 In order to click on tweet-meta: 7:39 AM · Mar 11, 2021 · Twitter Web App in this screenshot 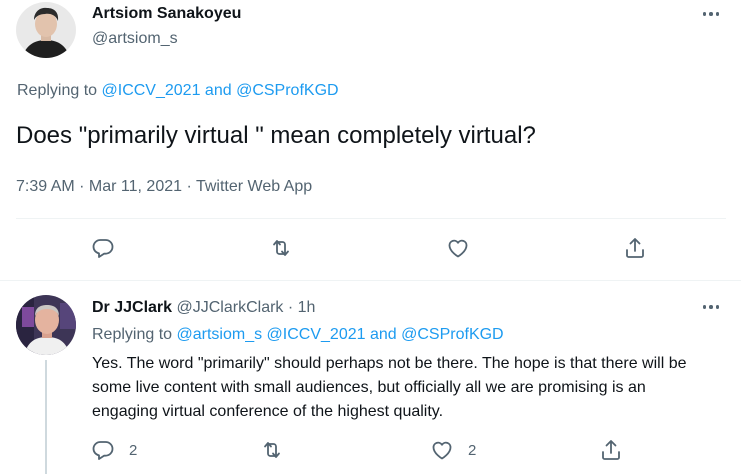, I will do `click(164, 187)`.